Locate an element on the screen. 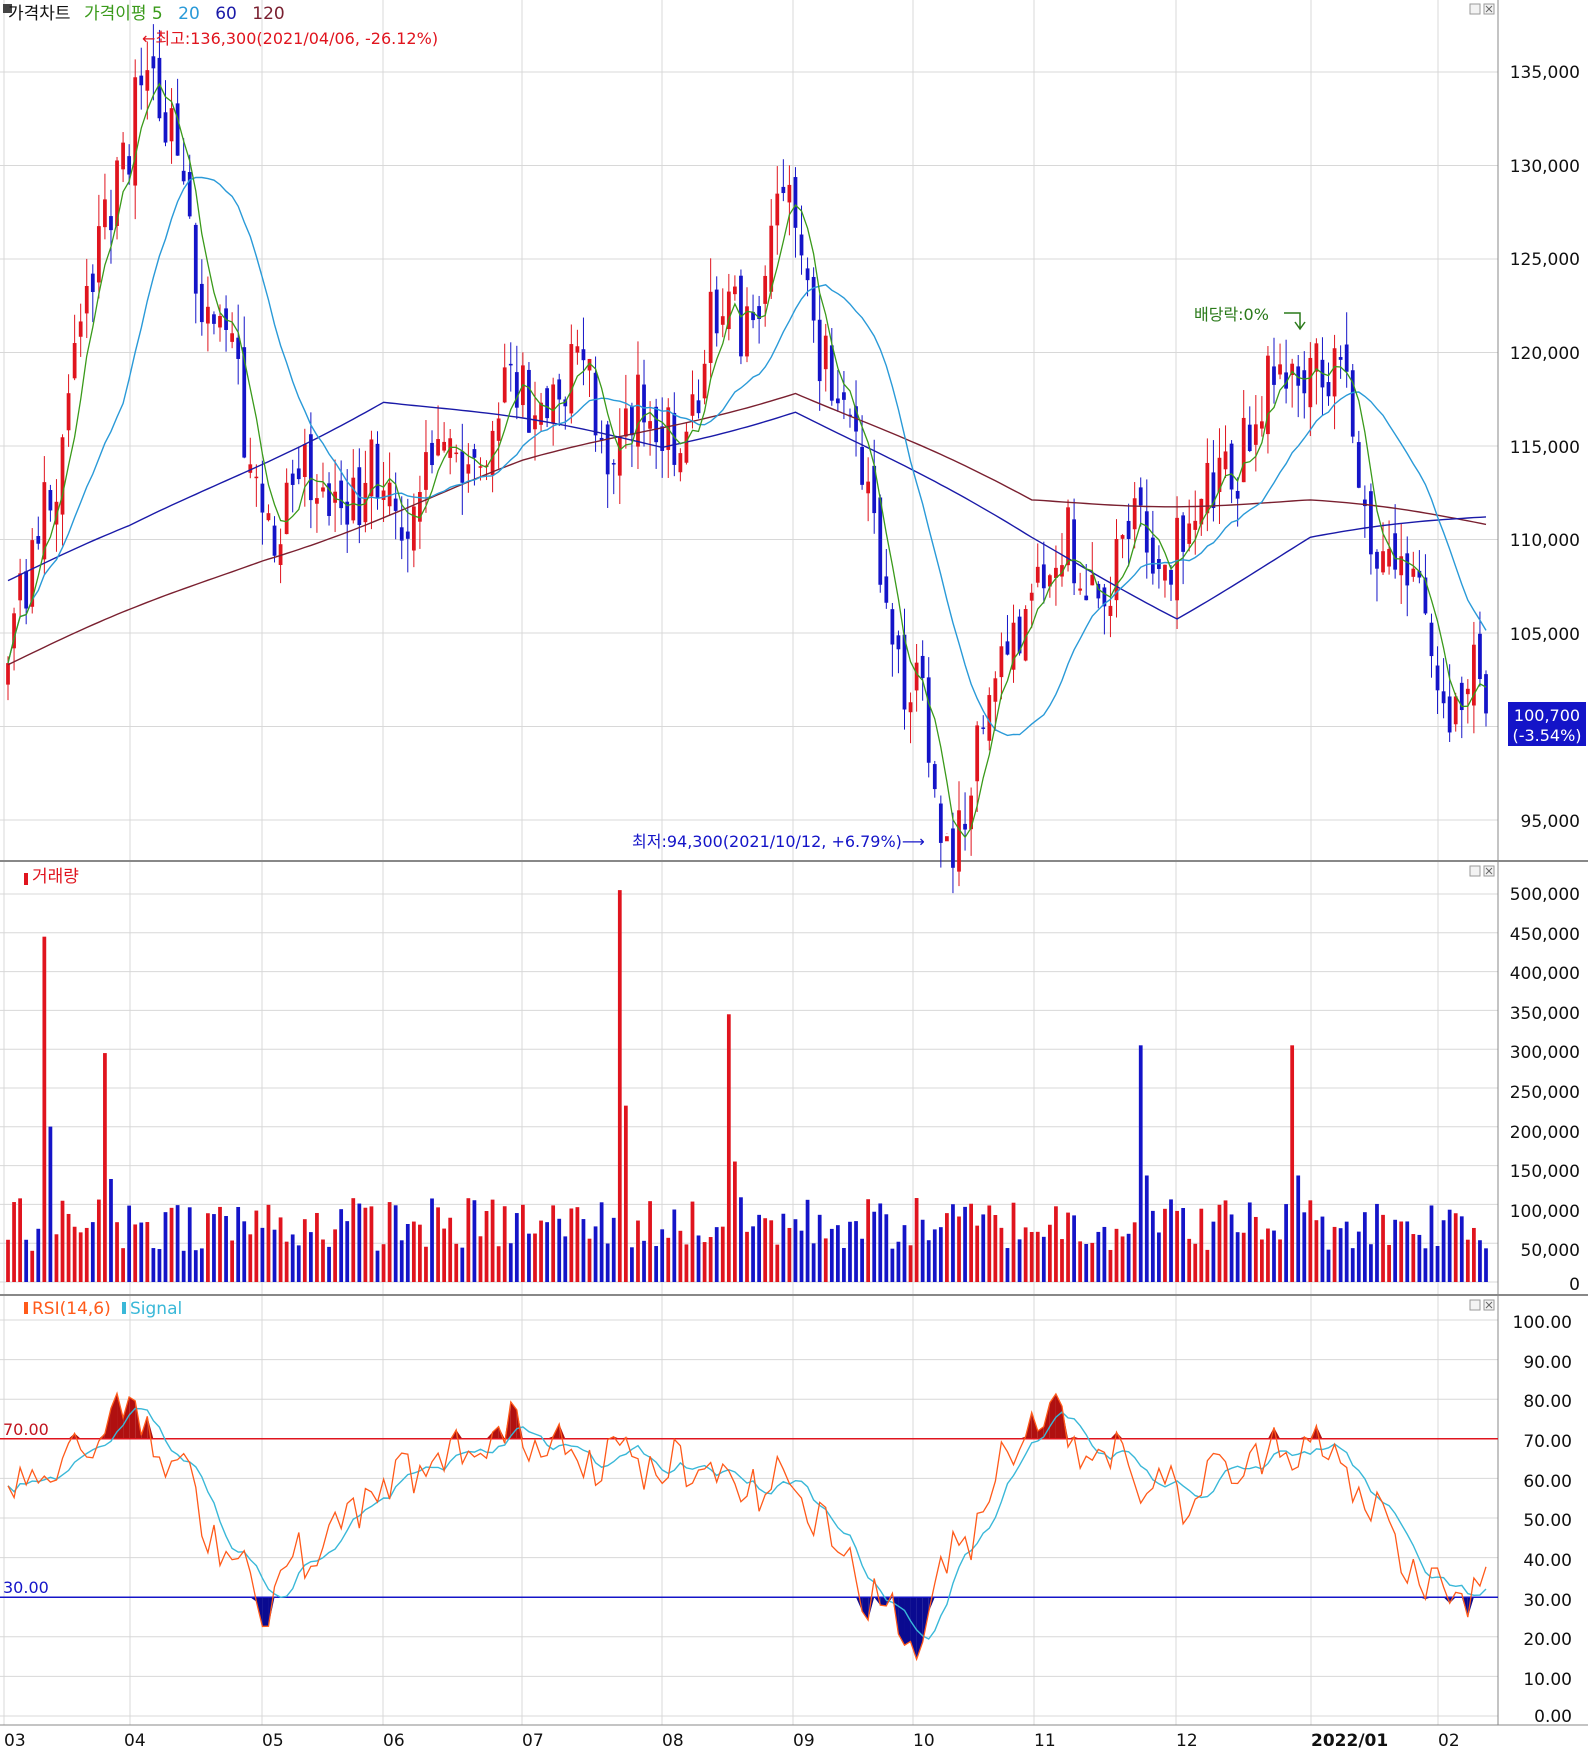 This screenshot has height=1754, width=1588. price-tick-label: 105,000 is located at coordinates (1545, 635).